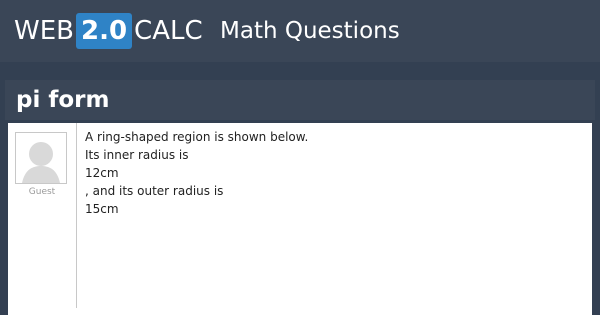  What do you see at coordinates (310, 31) in the screenshot?
I see `section-title: Math Questions` at bounding box center [310, 31].